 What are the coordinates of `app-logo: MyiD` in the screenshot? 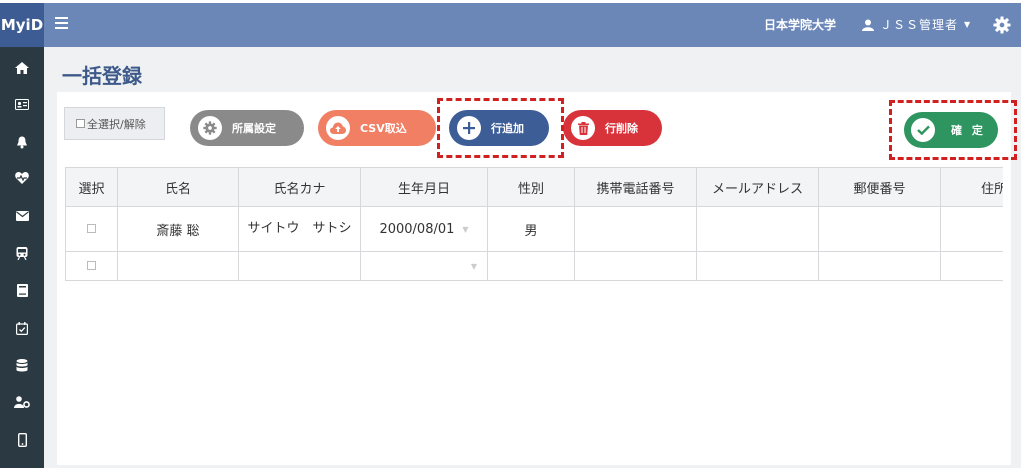 It's located at (22, 25).